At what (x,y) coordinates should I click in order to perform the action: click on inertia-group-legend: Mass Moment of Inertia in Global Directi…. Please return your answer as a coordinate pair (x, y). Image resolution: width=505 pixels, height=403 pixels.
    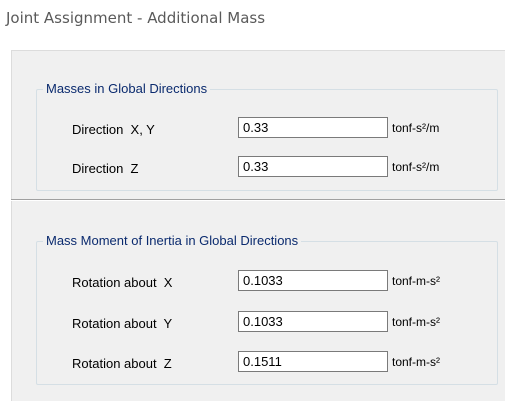
    Looking at the image, I should click on (172, 241).